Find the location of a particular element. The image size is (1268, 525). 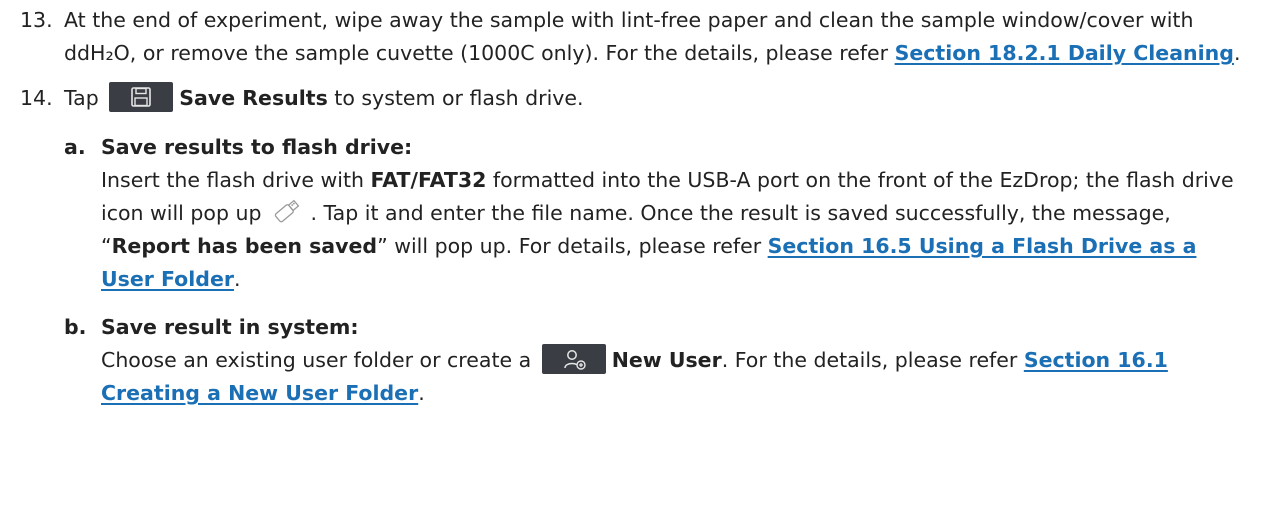

new-user-button is located at coordinates (573, 359).